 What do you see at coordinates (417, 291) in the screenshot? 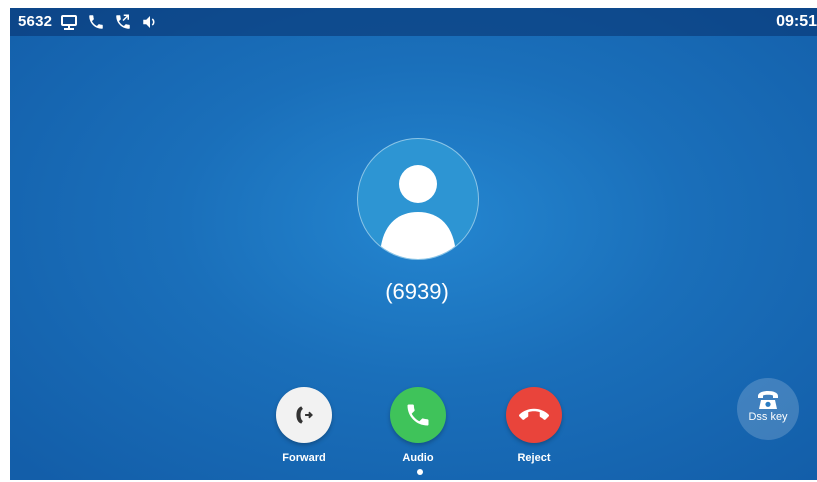
I see `caller-number: (6939)` at bounding box center [417, 291].